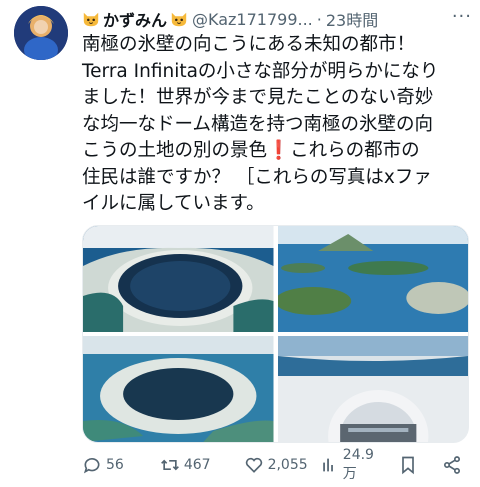 Image resolution: width=480 pixels, height=487 pixels. I want to click on tweet-text-line: こうの土地の別の景色❗これらの都市の, so click(278, 151).